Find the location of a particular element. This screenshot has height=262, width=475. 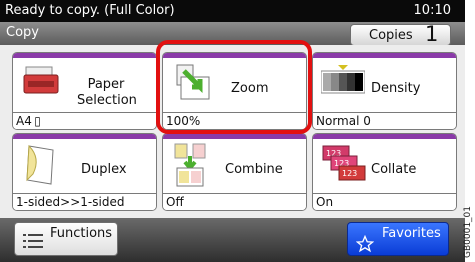

status-bar: Ready to copy. (Full Color) 10:10 is located at coordinates (232, 11).